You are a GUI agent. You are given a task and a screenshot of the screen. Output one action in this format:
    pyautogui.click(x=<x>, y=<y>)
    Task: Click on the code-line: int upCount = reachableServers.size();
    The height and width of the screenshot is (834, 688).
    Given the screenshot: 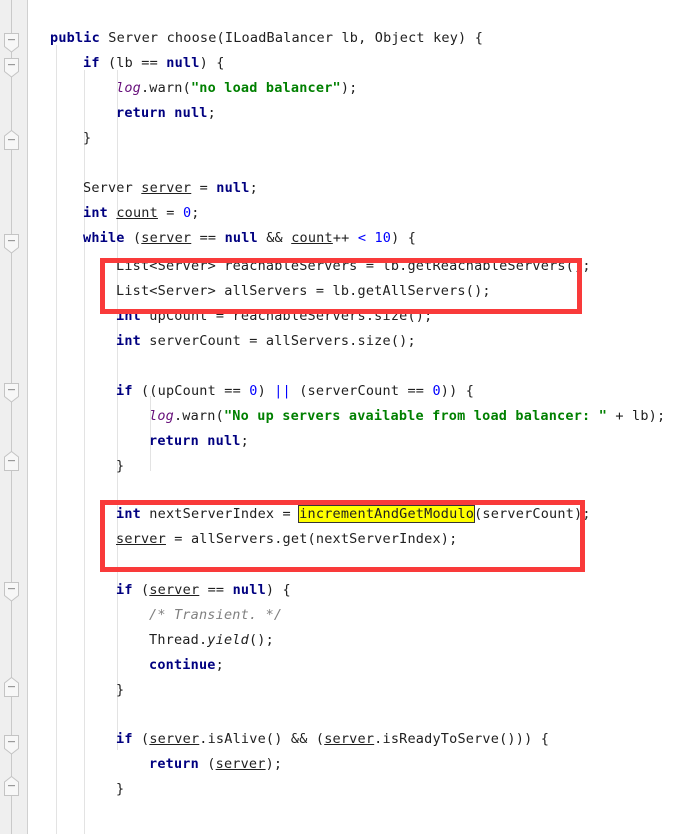 What is the action you would take?
    pyautogui.click(x=216, y=316)
    